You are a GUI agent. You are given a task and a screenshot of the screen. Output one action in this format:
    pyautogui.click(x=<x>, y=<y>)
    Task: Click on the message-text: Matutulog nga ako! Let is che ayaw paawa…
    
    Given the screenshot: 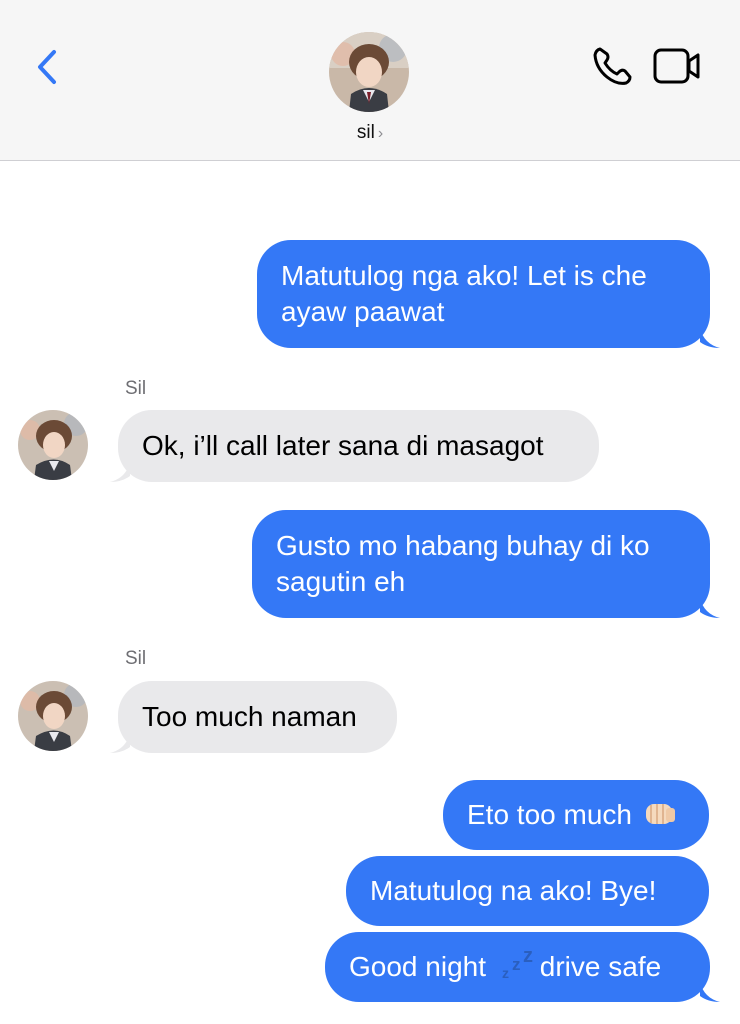 What is the action you would take?
    pyautogui.click(x=464, y=293)
    